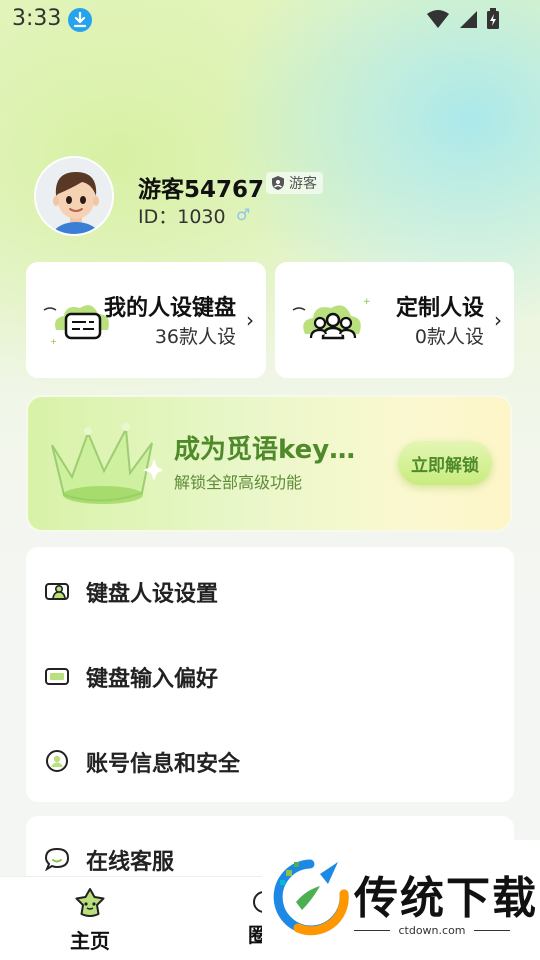 The image size is (540, 960). Describe the element at coordinates (270, 591) in the screenshot. I see `menu-item-keyboard-persona-settings: 键盘人设设置` at that location.